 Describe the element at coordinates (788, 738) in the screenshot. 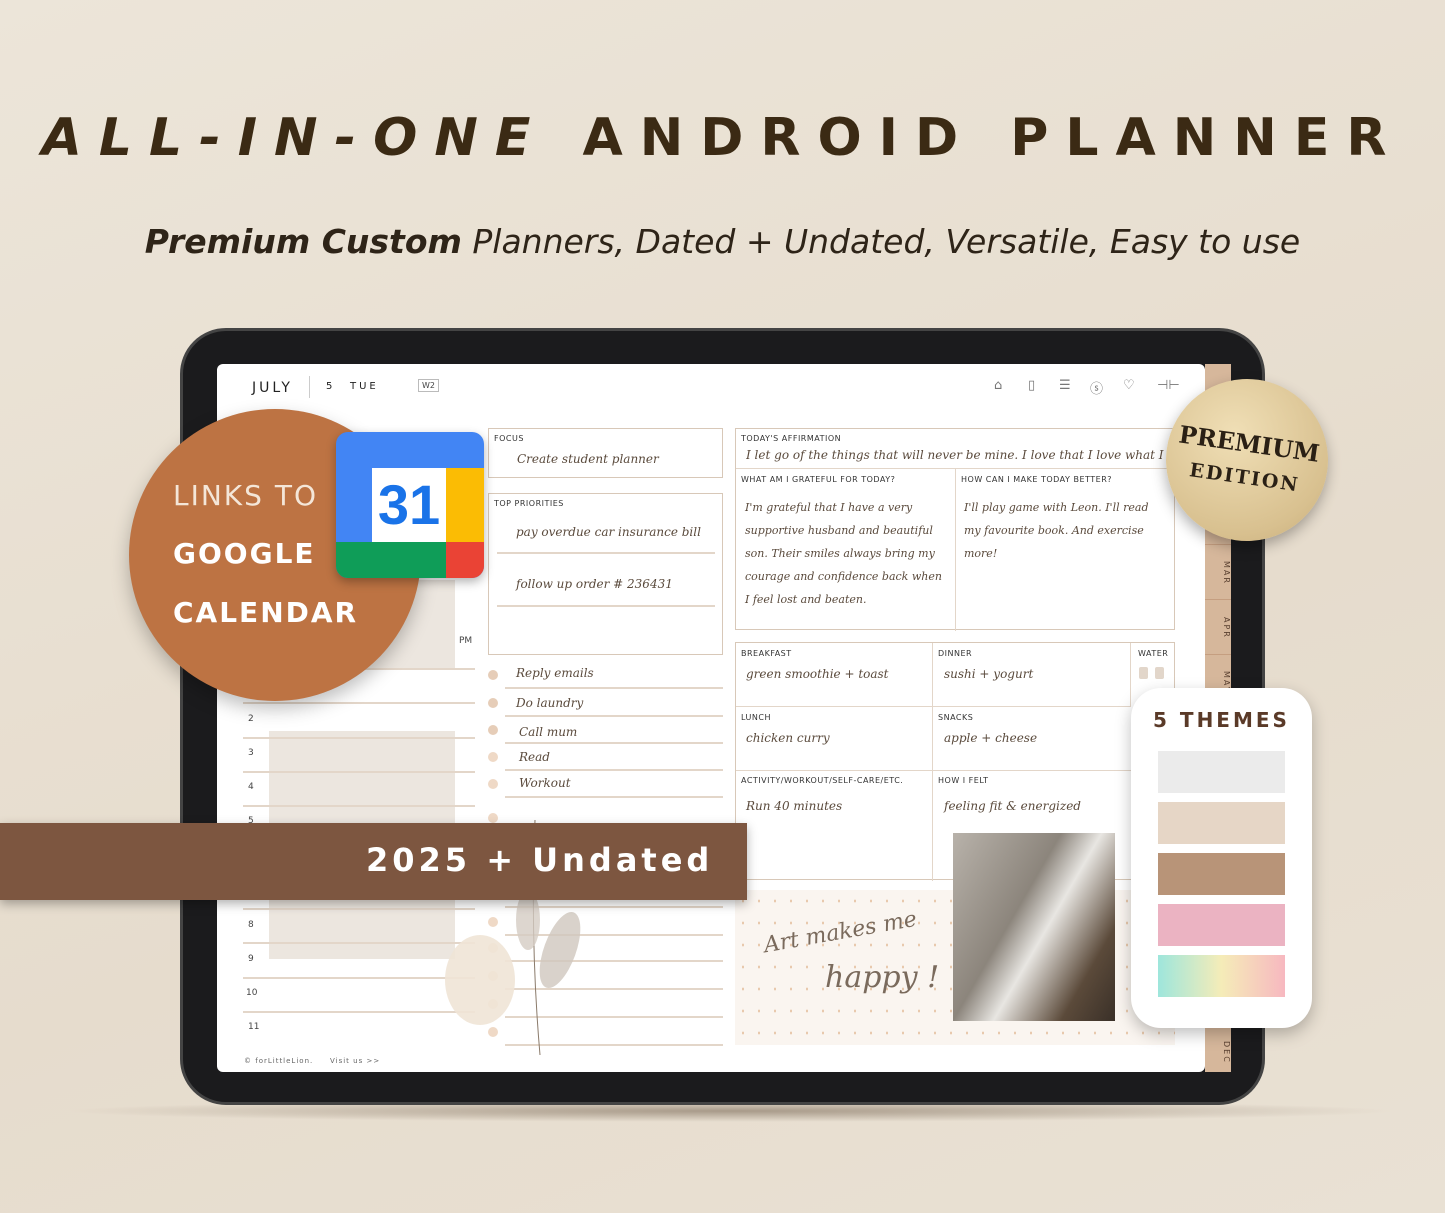

I see `lunch-value: chicken curry` at that location.